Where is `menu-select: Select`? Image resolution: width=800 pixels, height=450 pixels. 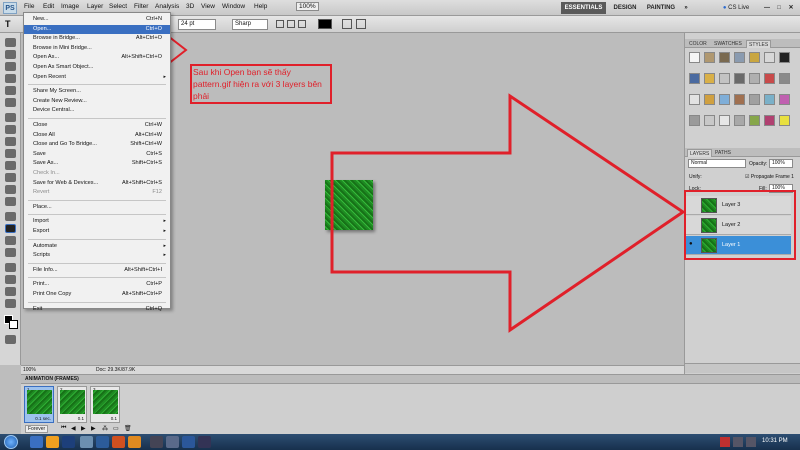 menu-select: Select is located at coordinates (118, 6).